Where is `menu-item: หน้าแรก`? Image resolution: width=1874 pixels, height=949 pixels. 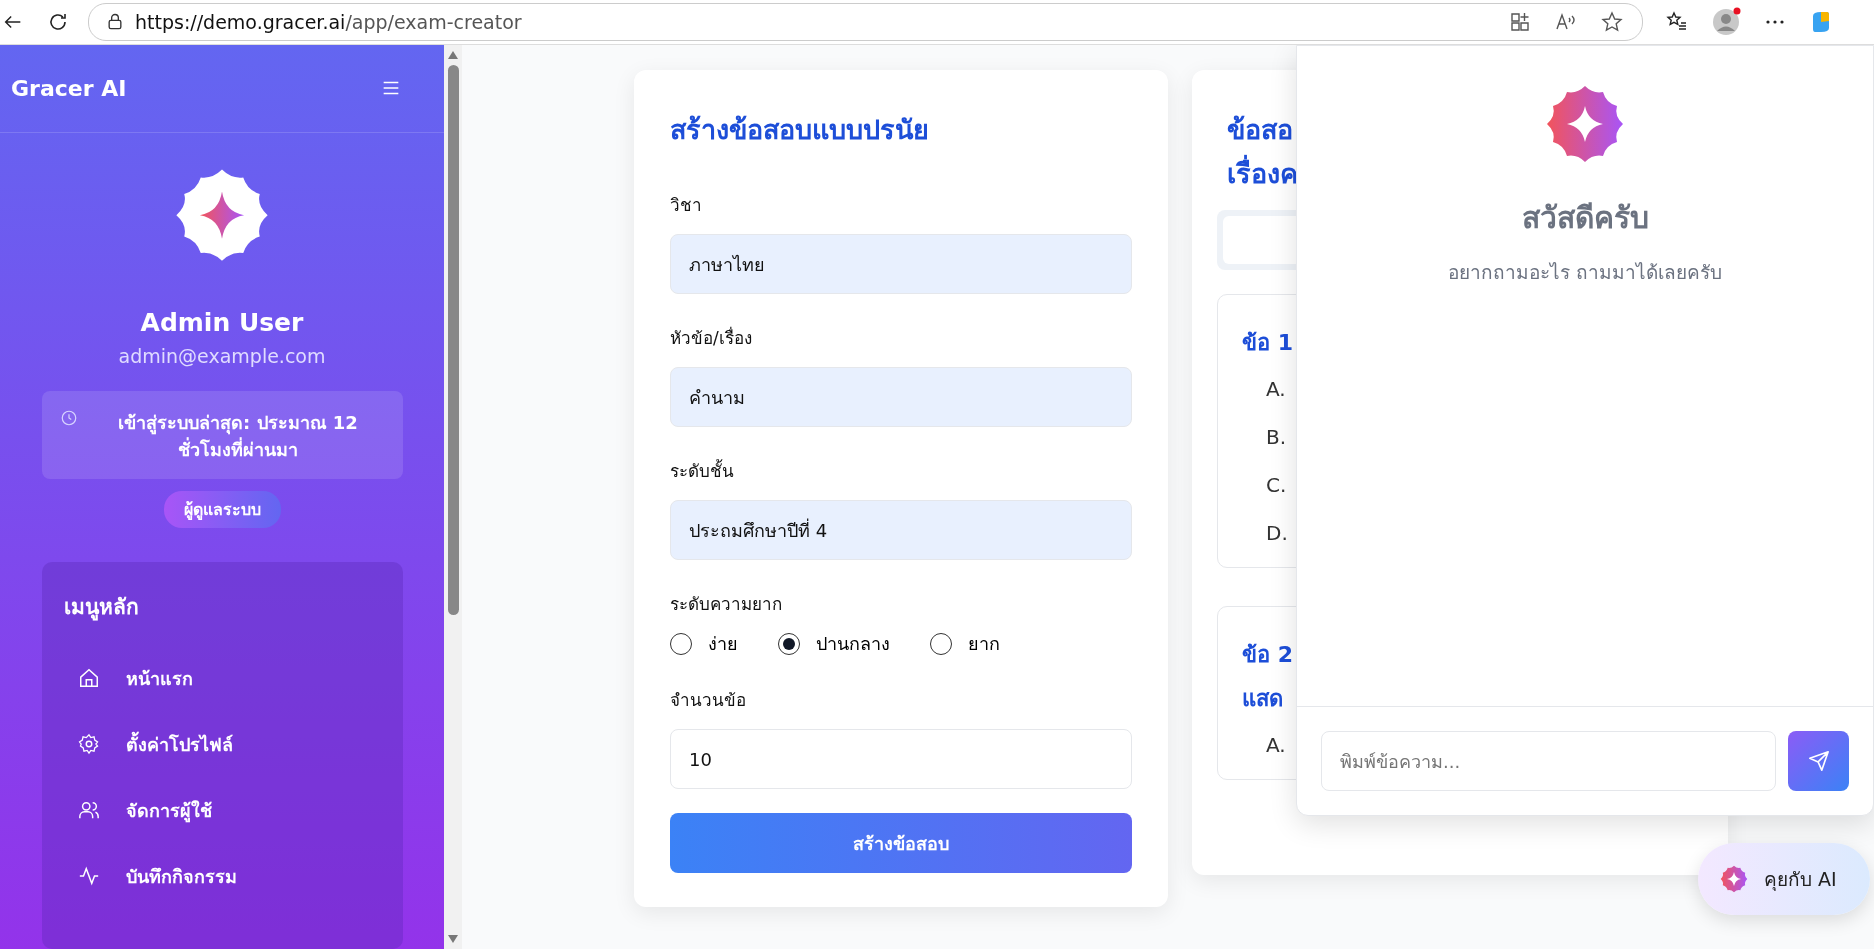
menu-item: หน้าแรก is located at coordinates (222, 678).